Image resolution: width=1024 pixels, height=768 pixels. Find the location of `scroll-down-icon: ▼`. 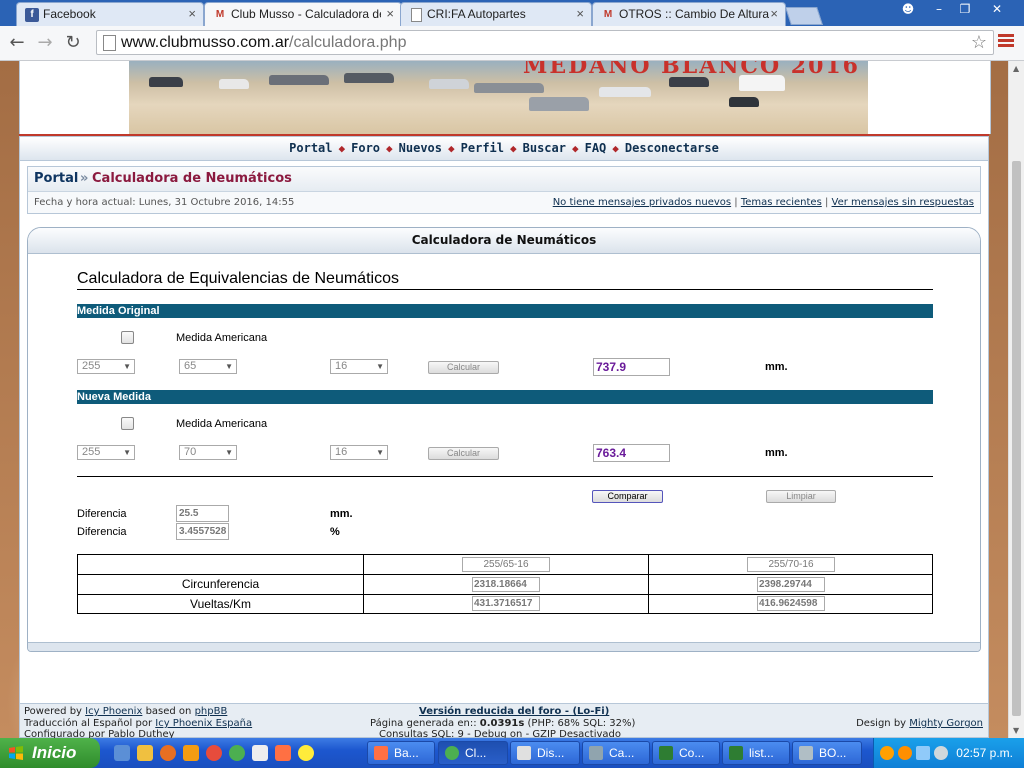

scroll-down-icon: ▼ is located at coordinates (1016, 730).